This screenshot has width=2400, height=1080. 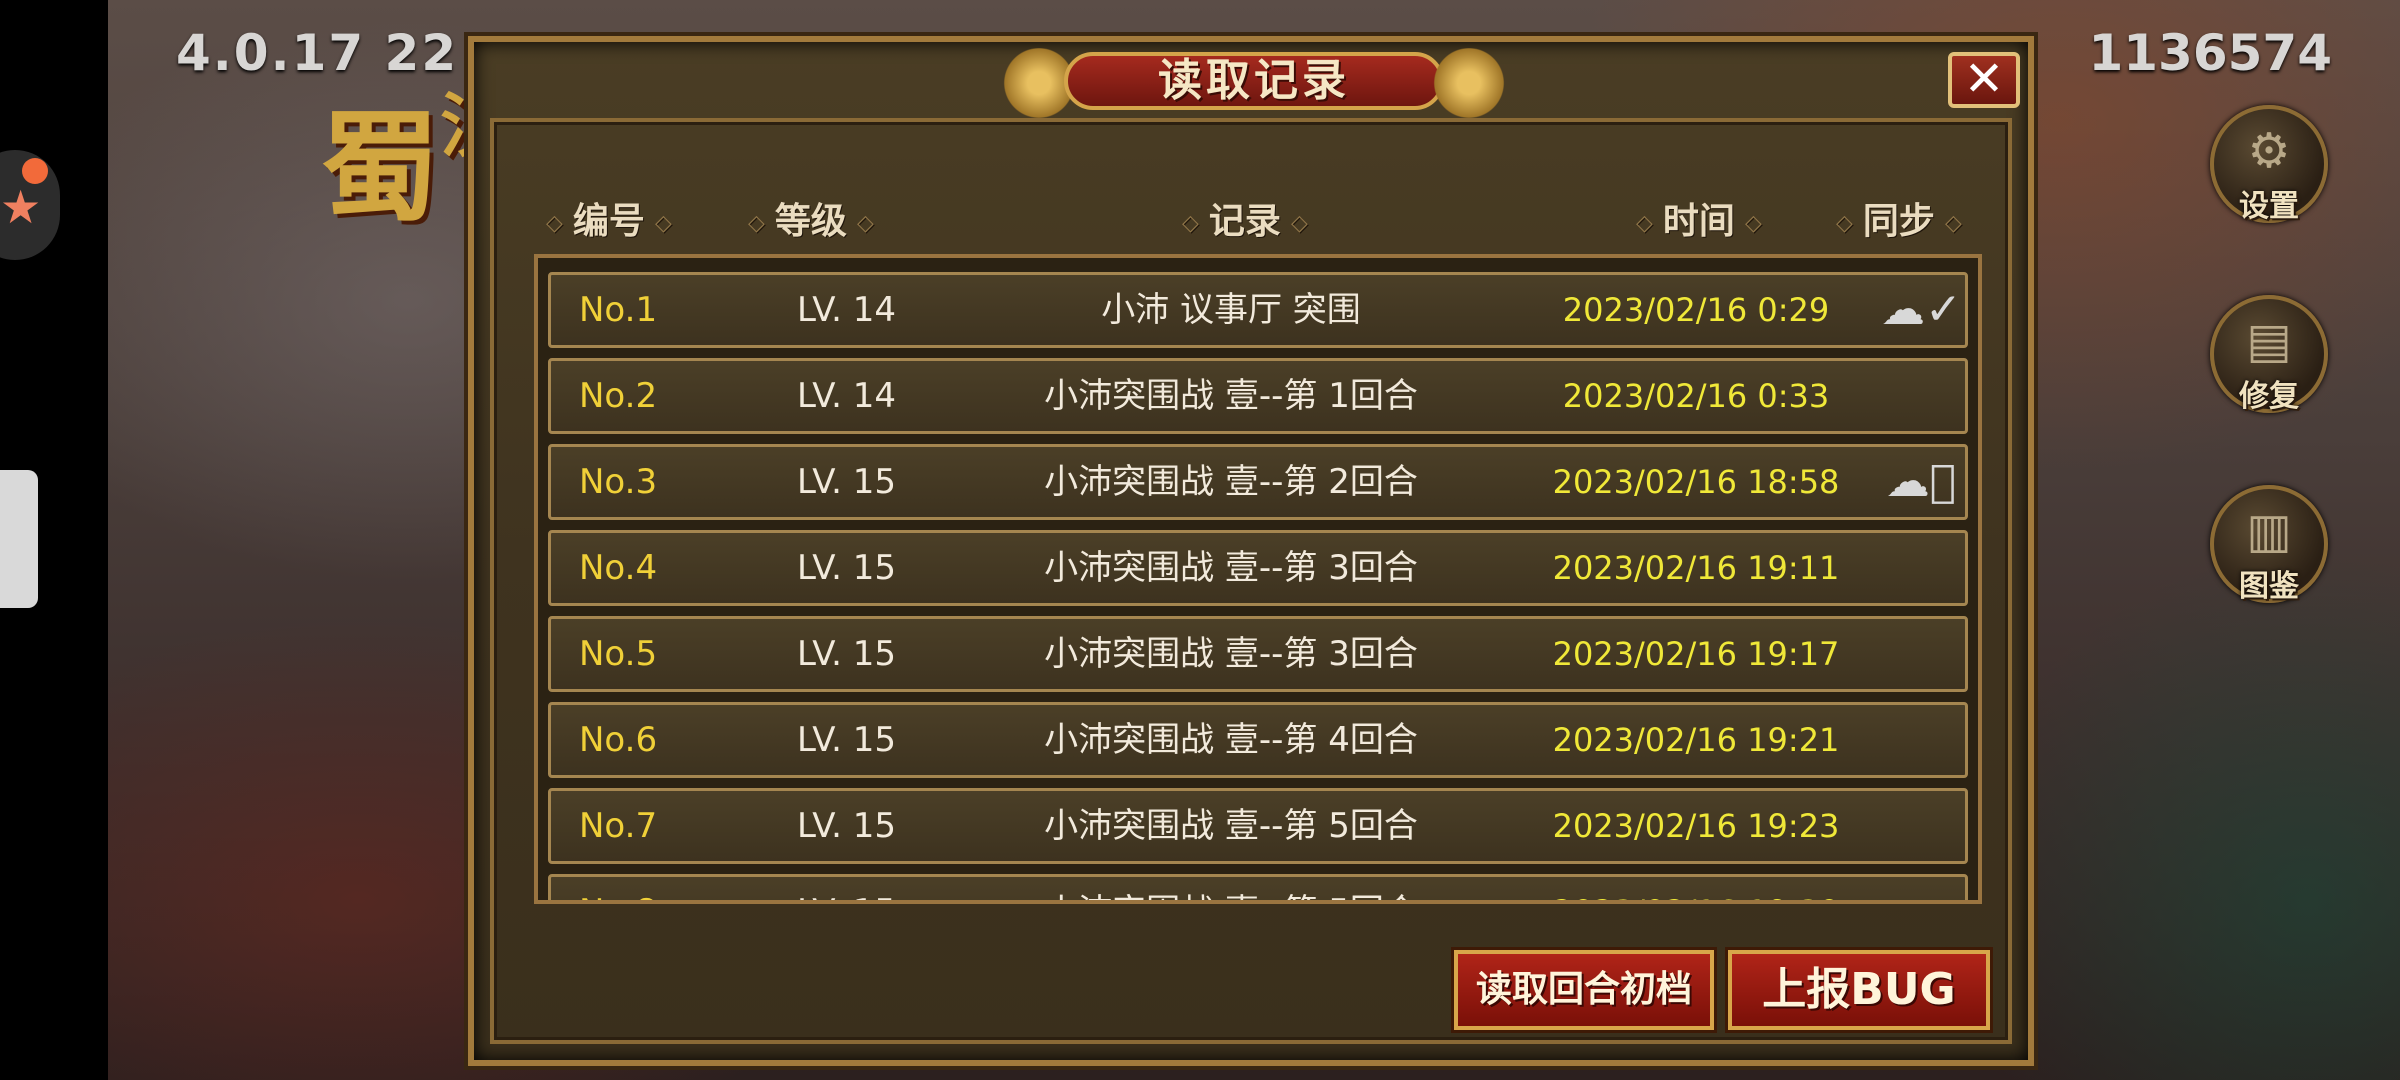 I want to click on close-button: ✕, so click(x=1984, y=80).